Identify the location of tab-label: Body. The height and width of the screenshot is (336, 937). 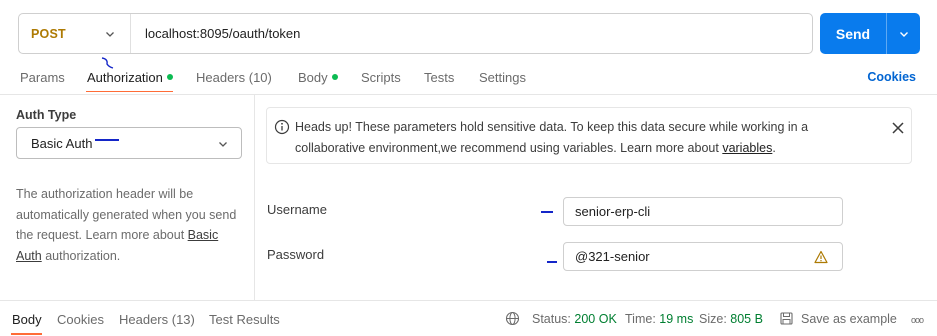
(313, 77).